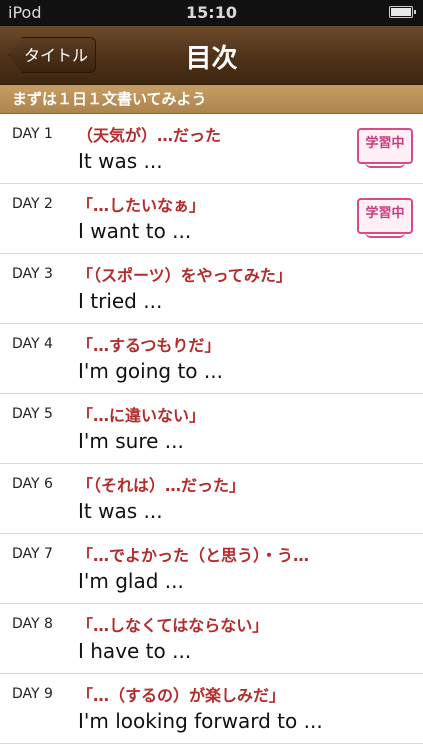  What do you see at coordinates (32, 414) in the screenshot?
I see `day-label: DAY 5` at bounding box center [32, 414].